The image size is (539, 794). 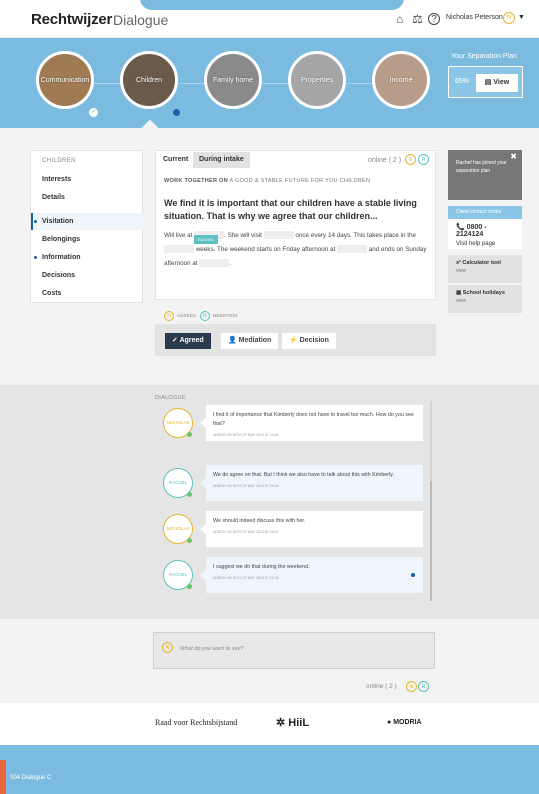 I want to click on sidebar-item-decisions: Decisions, so click(x=87, y=275).